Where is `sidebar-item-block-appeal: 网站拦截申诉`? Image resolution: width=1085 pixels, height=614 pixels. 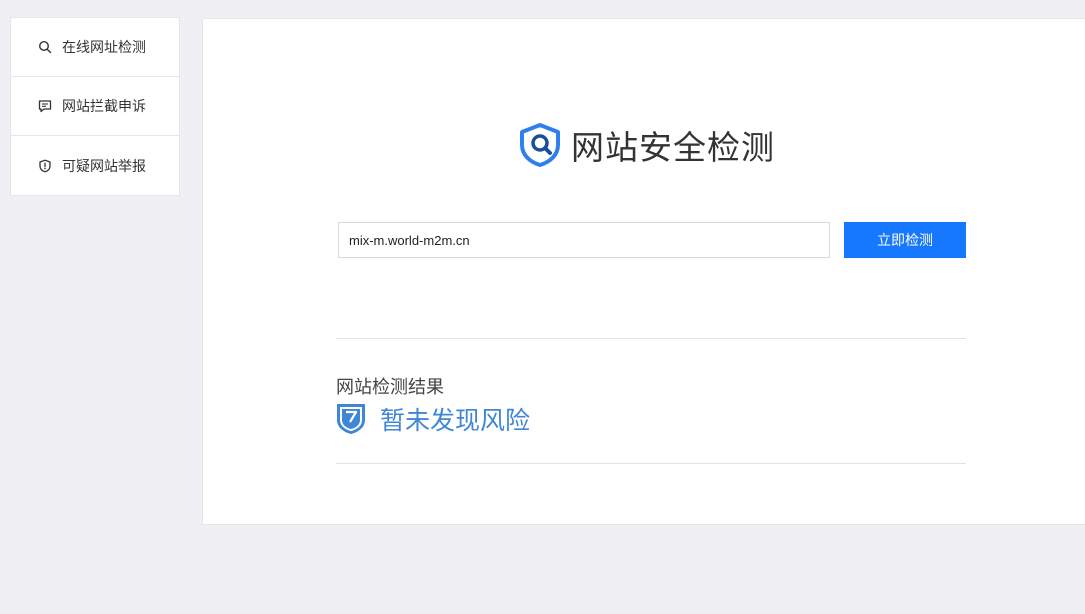
sidebar-item-block-appeal: 网站拦截申诉 is located at coordinates (95, 106).